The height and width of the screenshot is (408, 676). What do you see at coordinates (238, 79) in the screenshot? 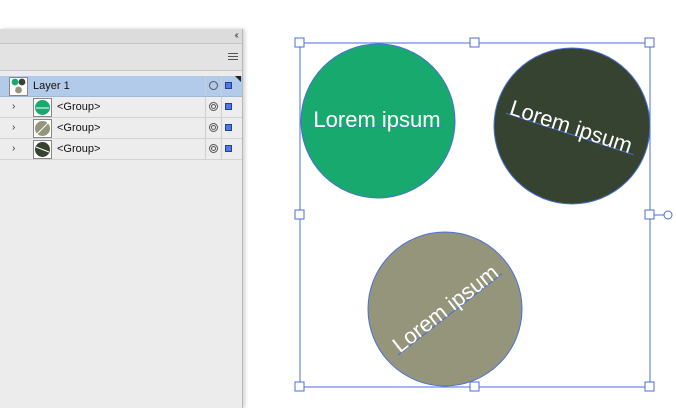
I see `current-layer-indicator-icon` at bounding box center [238, 79].